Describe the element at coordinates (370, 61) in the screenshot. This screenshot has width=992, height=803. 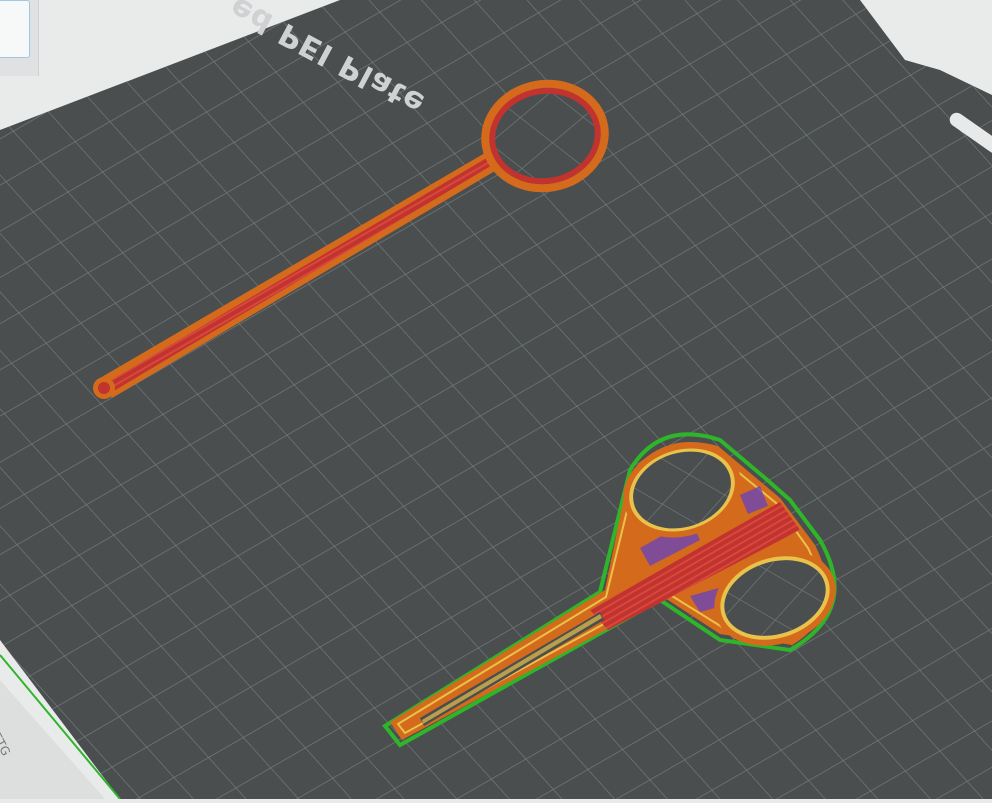
I see `plate-label: ed PEI Plate` at that location.